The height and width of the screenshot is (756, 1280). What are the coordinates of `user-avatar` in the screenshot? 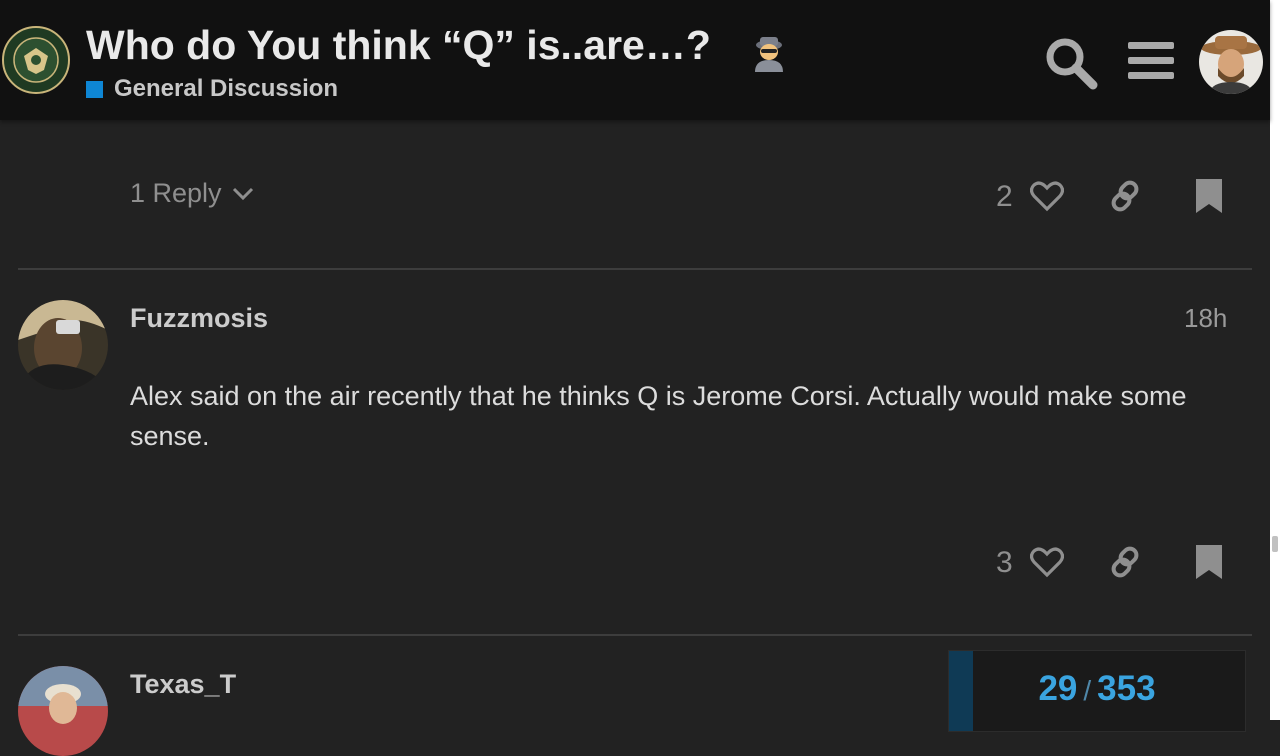 It's located at (1231, 62).